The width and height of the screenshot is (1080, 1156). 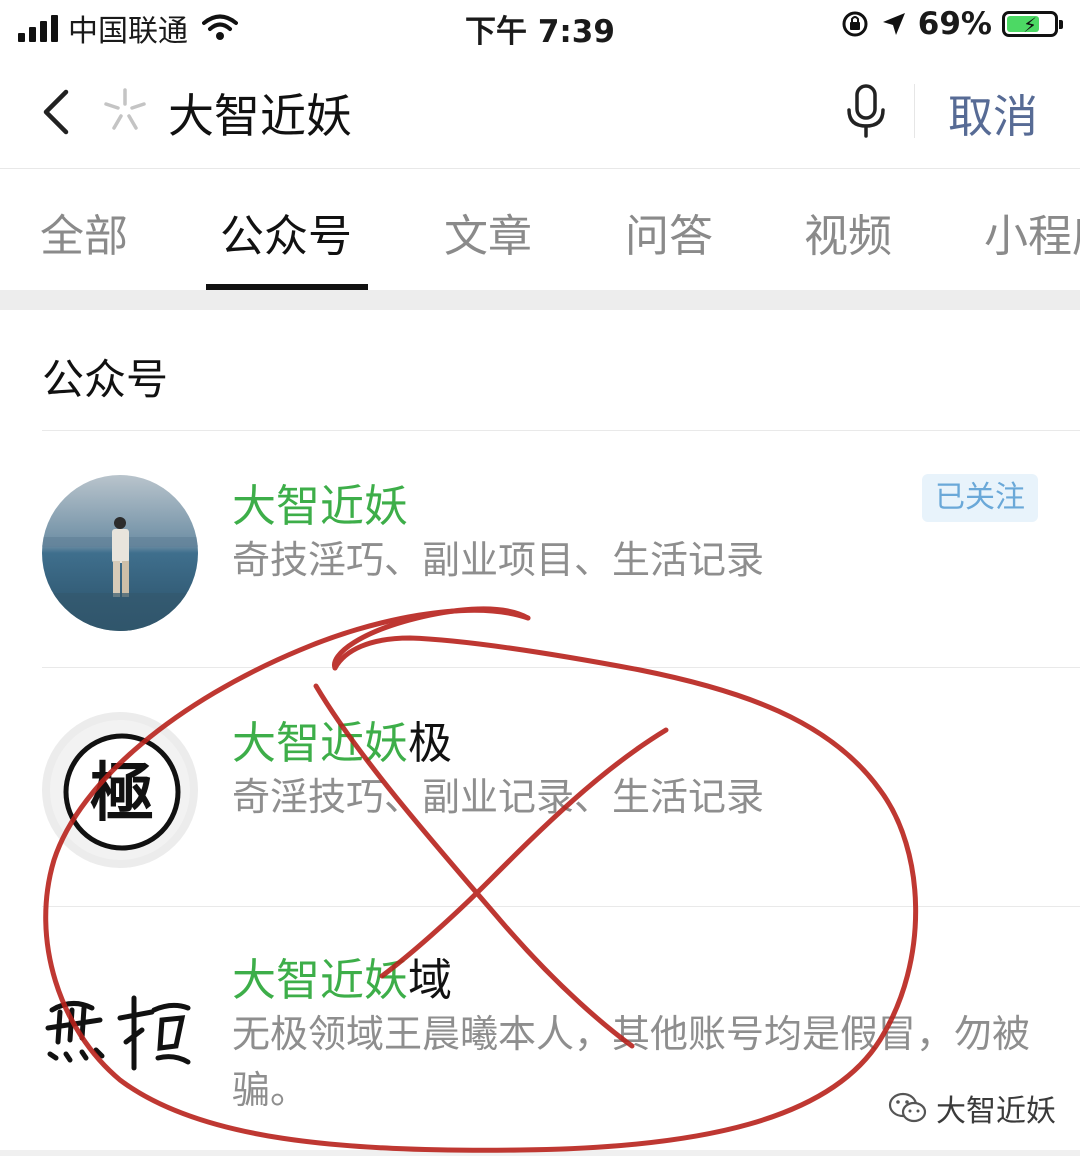 What do you see at coordinates (498, 560) in the screenshot?
I see `account-description: 奇技淫巧、副业项目、生活记录` at bounding box center [498, 560].